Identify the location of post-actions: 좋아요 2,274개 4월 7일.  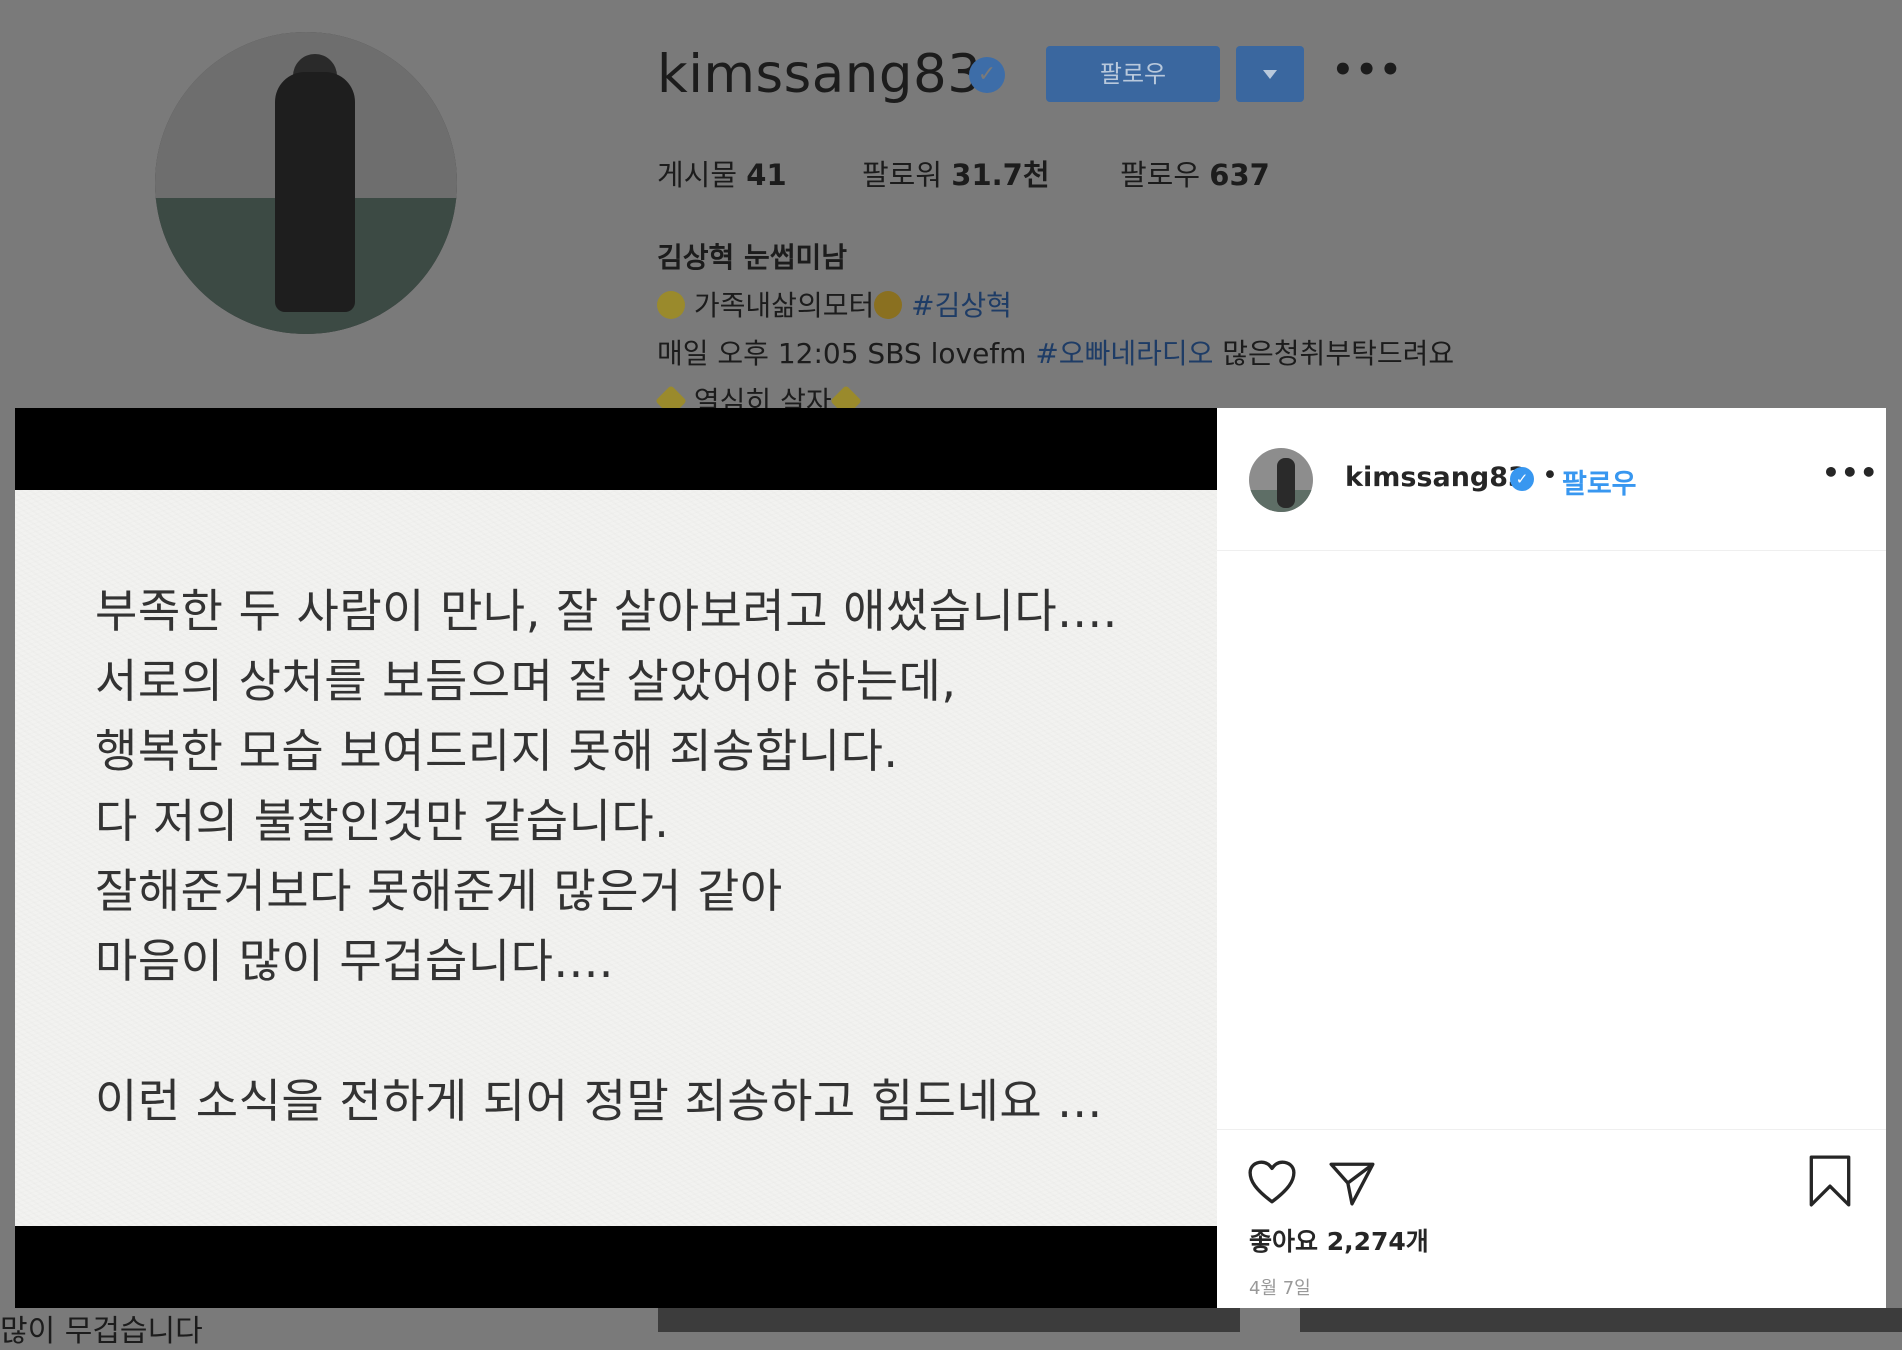
(1551, 1219).